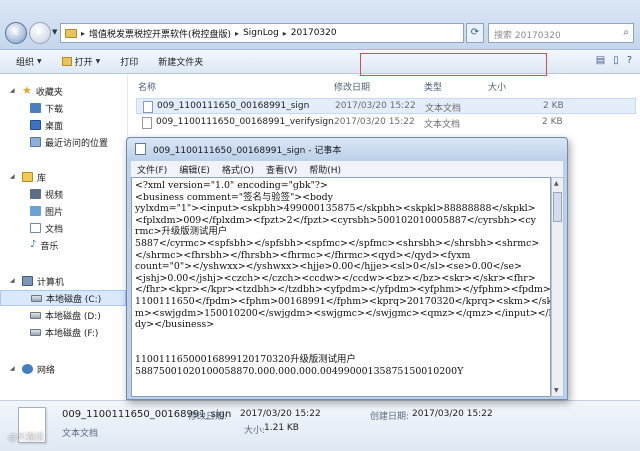  I want to click on sidebar-item-label: 音乐, so click(49, 246).